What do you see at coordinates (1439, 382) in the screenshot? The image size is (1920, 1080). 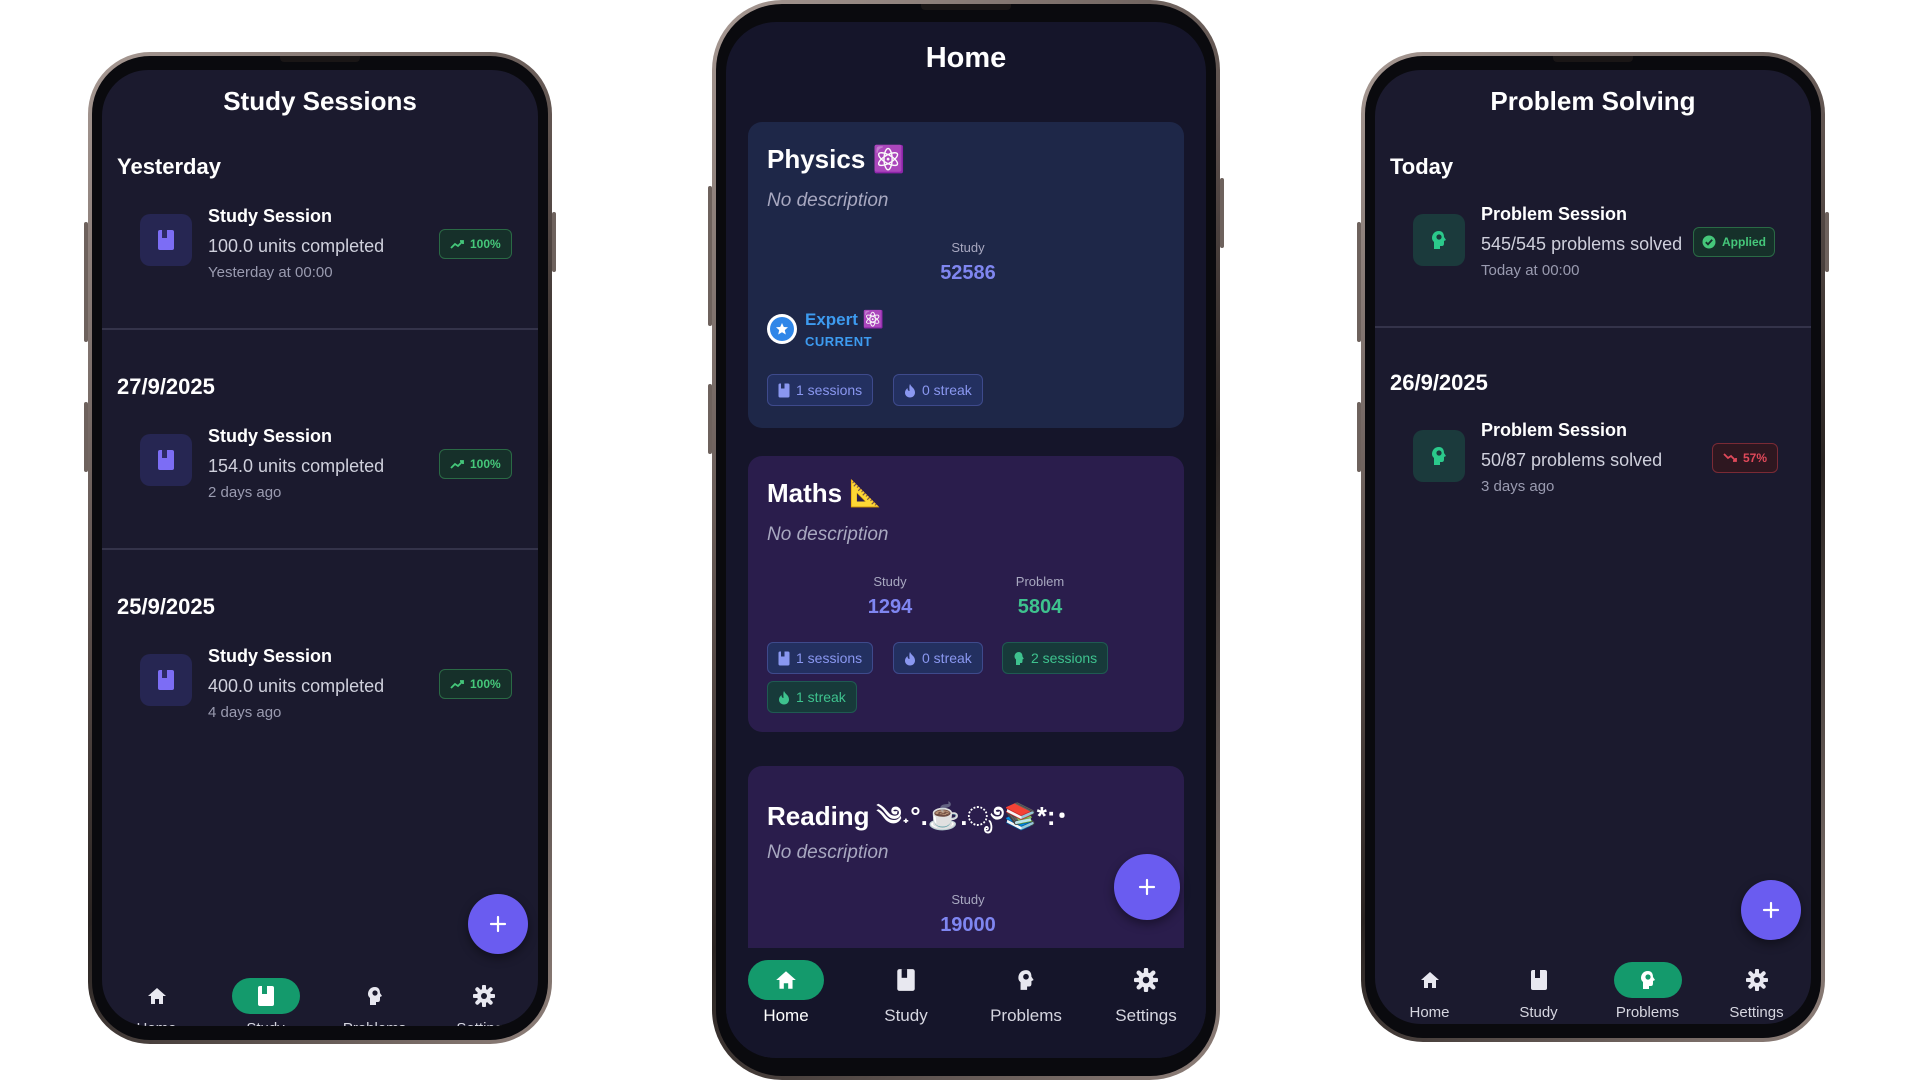 I see `section-heading: 26/9/2025` at bounding box center [1439, 382].